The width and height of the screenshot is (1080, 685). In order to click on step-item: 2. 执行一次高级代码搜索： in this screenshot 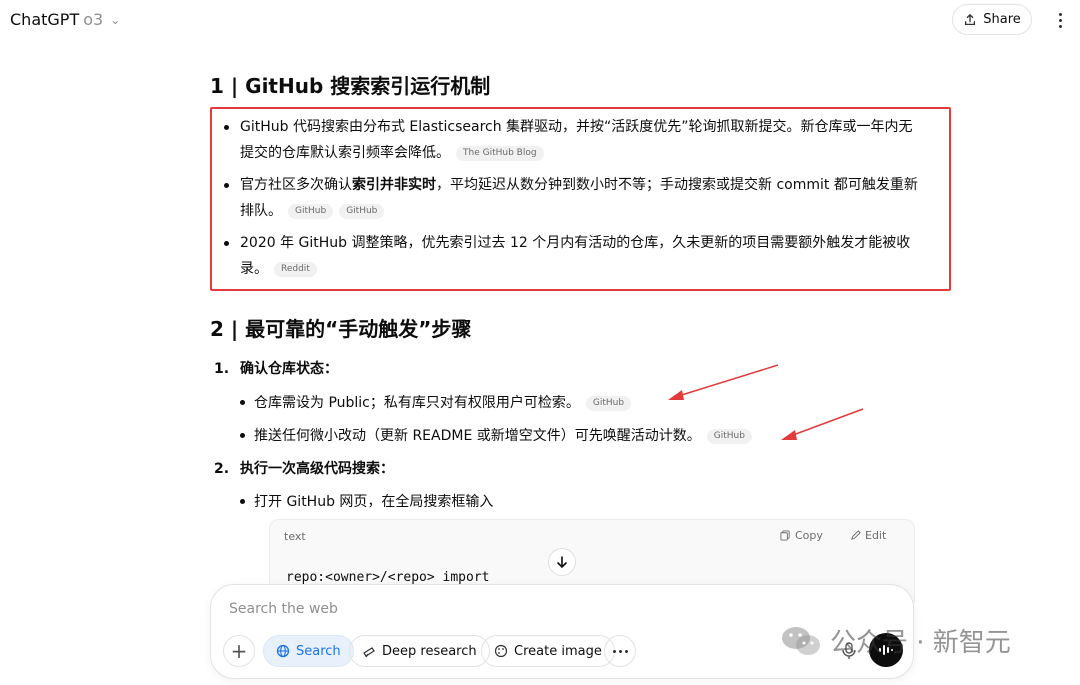, I will do `click(304, 468)`.